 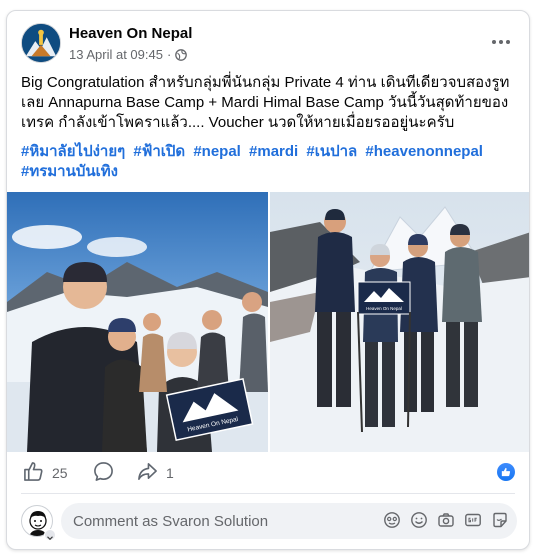 I want to click on post-timestamp: 13 April at 09:45, so click(x=116, y=54).